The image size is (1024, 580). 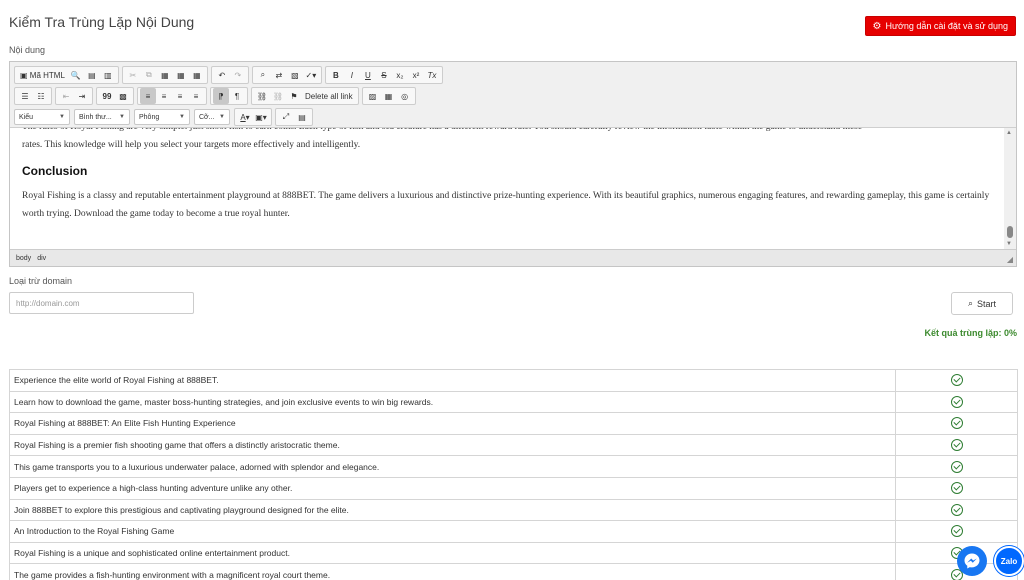 I want to click on guide-button: ⚙ Hướng dẫn cài đặt và sử dụng, so click(x=940, y=26).